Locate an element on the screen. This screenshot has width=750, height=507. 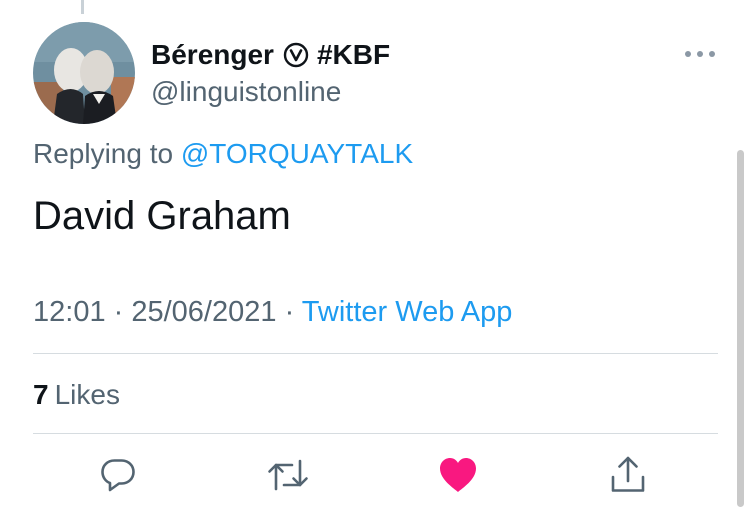
retweet-icon is located at coordinates (288, 475).